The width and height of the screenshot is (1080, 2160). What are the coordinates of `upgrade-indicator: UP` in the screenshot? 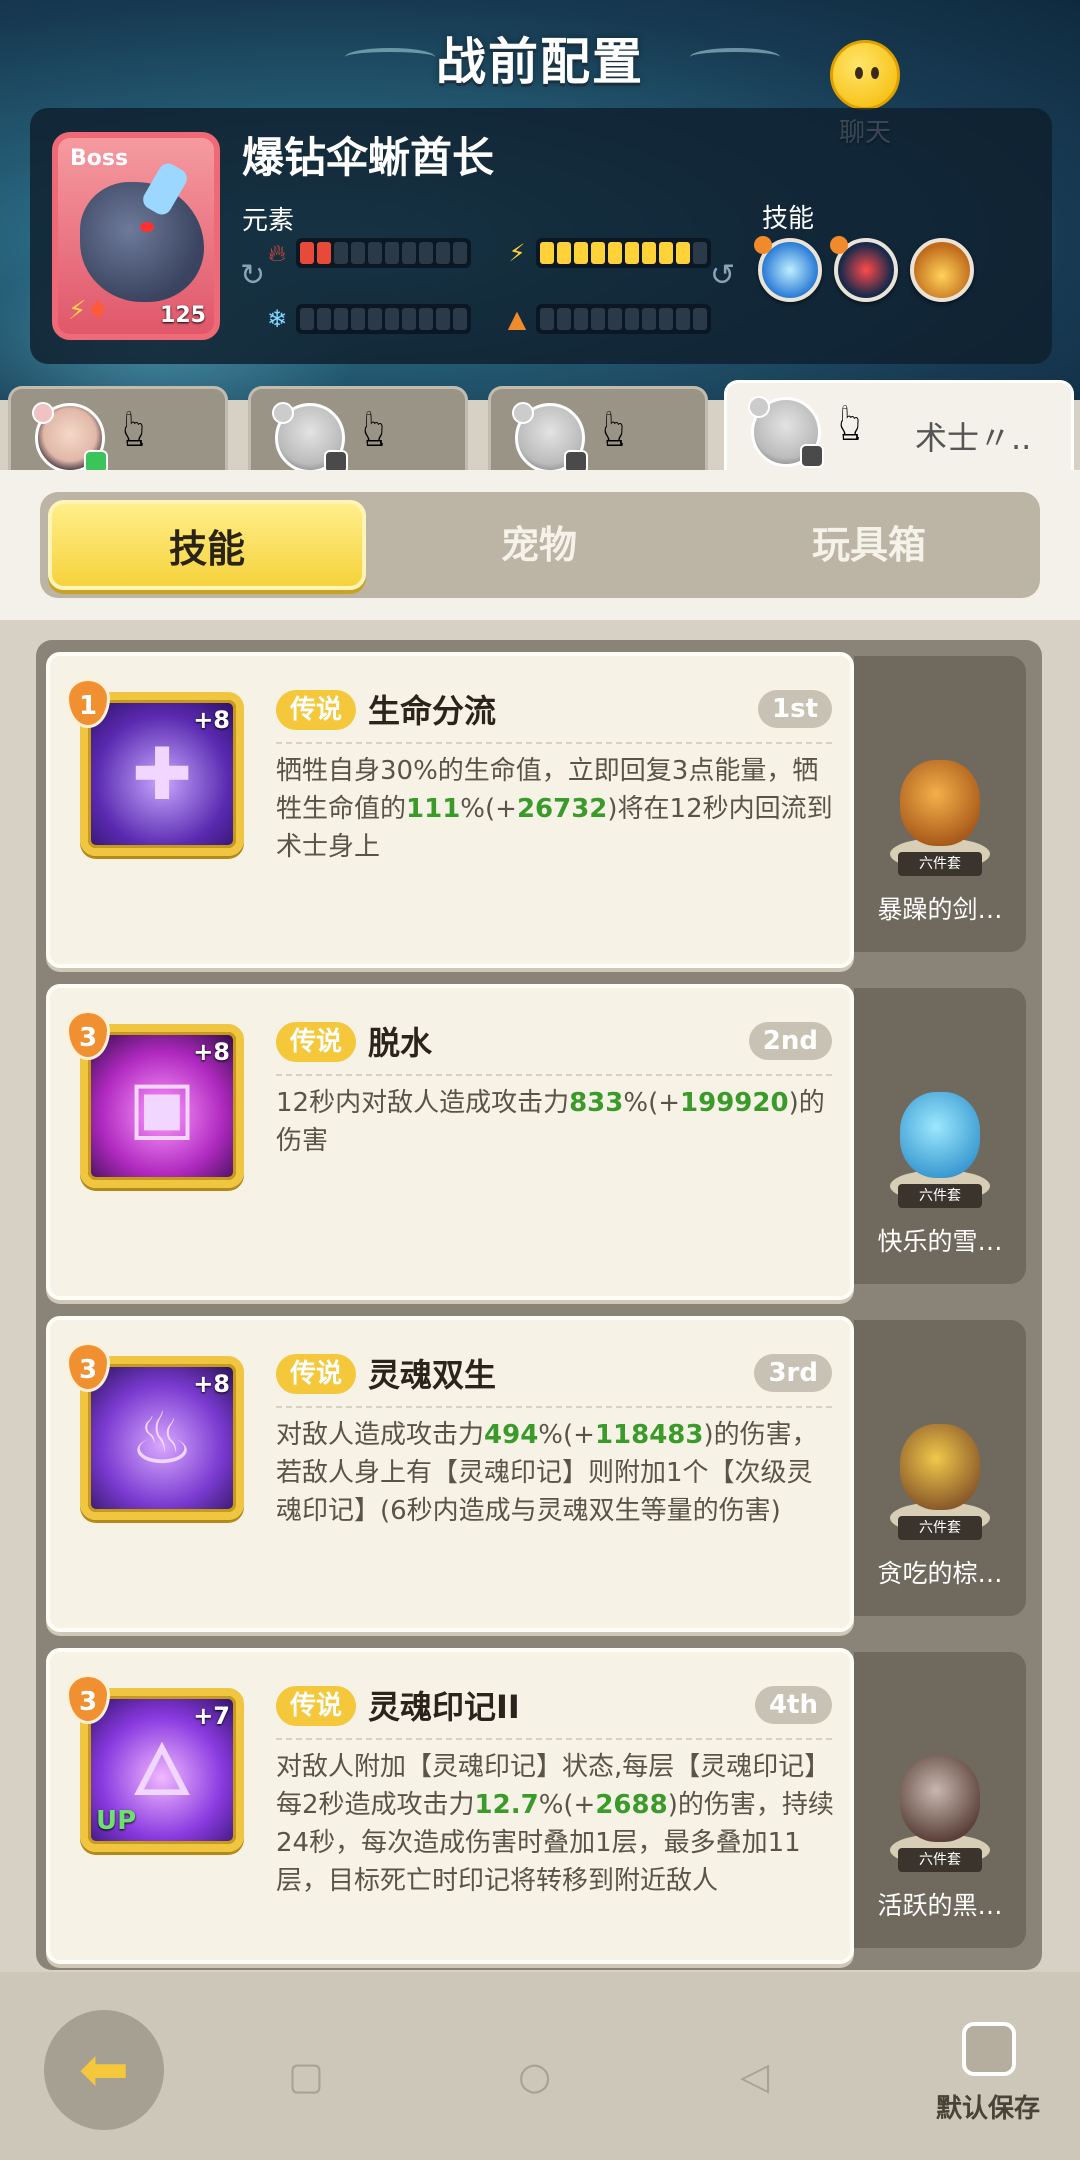 It's located at (116, 1821).